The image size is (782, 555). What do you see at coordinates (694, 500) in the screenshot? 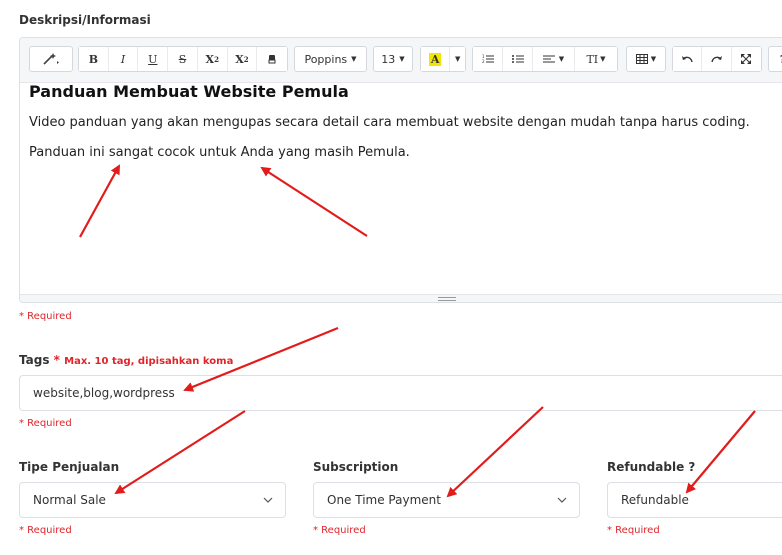
I see `refundable-select: Refundable` at bounding box center [694, 500].